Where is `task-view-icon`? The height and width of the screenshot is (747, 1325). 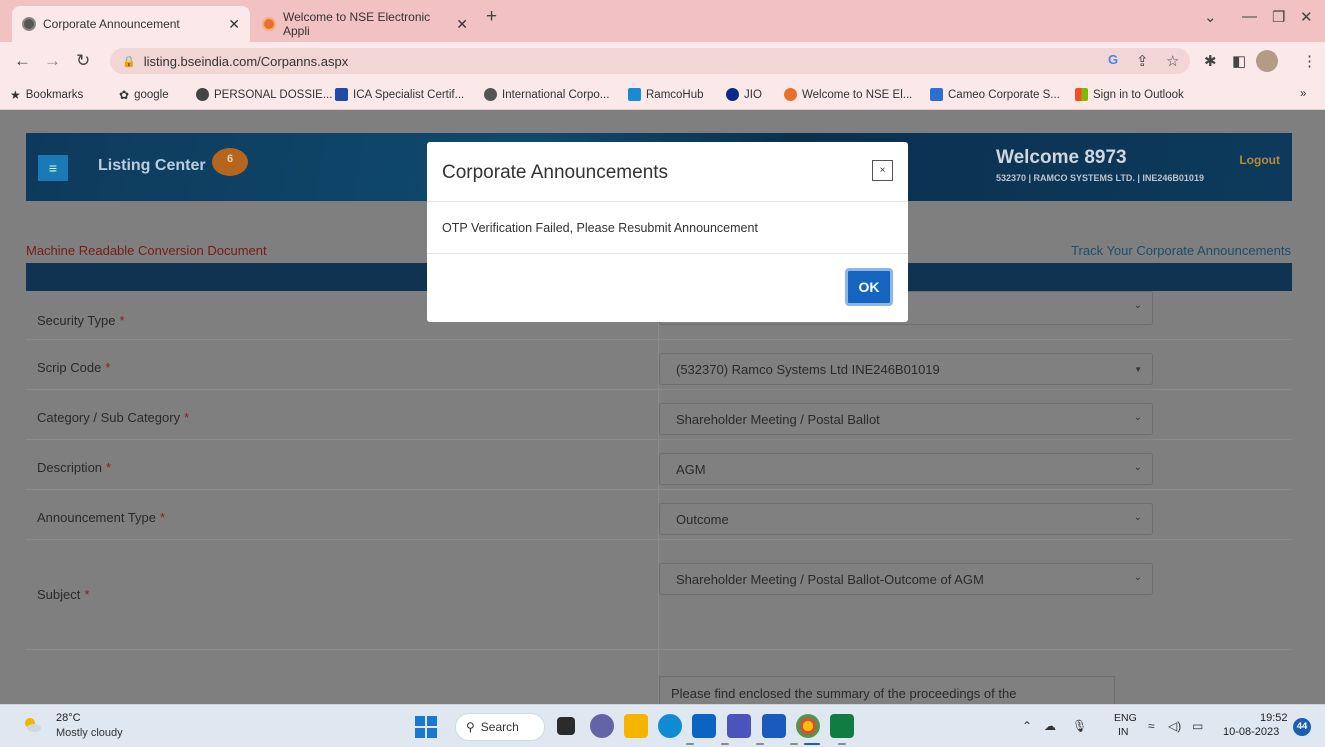 task-view-icon is located at coordinates (566, 726).